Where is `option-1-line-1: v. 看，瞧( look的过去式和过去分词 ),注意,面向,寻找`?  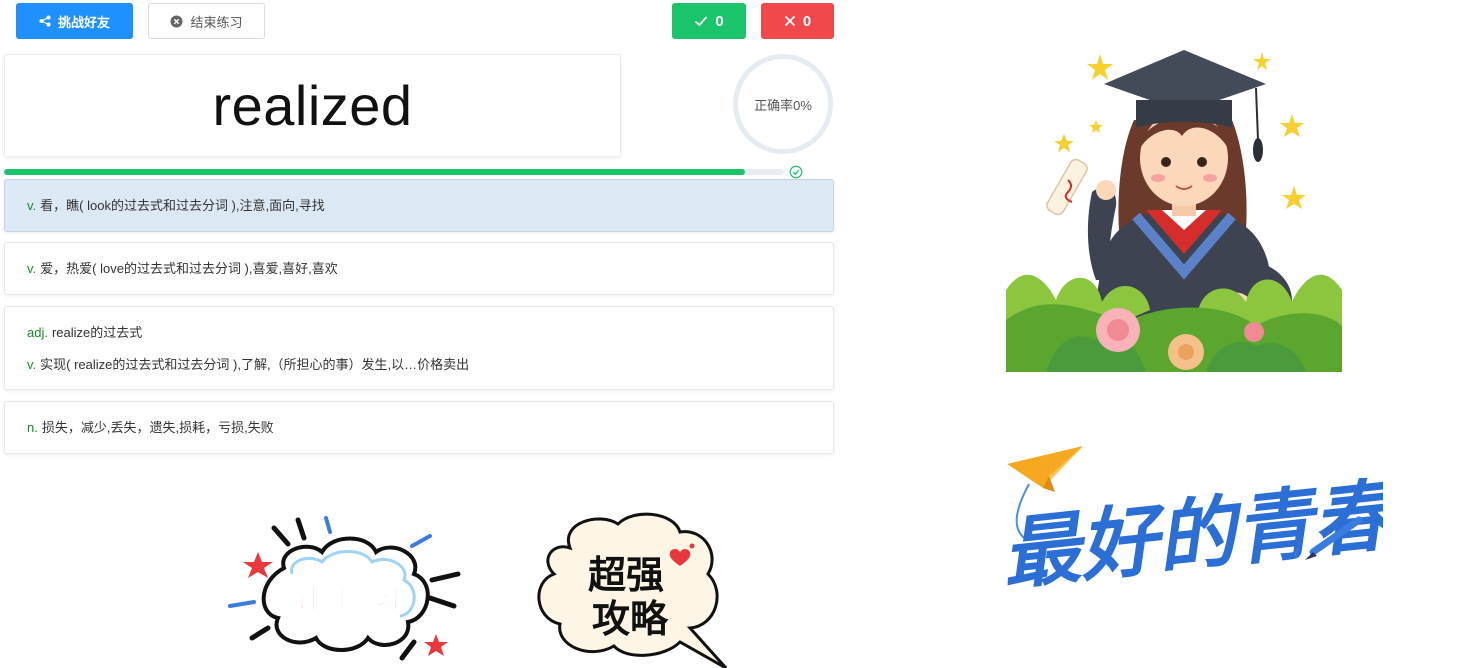 option-1-line-1: v. 看，瞧( look的过去式和过去分词 ),注意,面向,寻找 is located at coordinates (176, 204).